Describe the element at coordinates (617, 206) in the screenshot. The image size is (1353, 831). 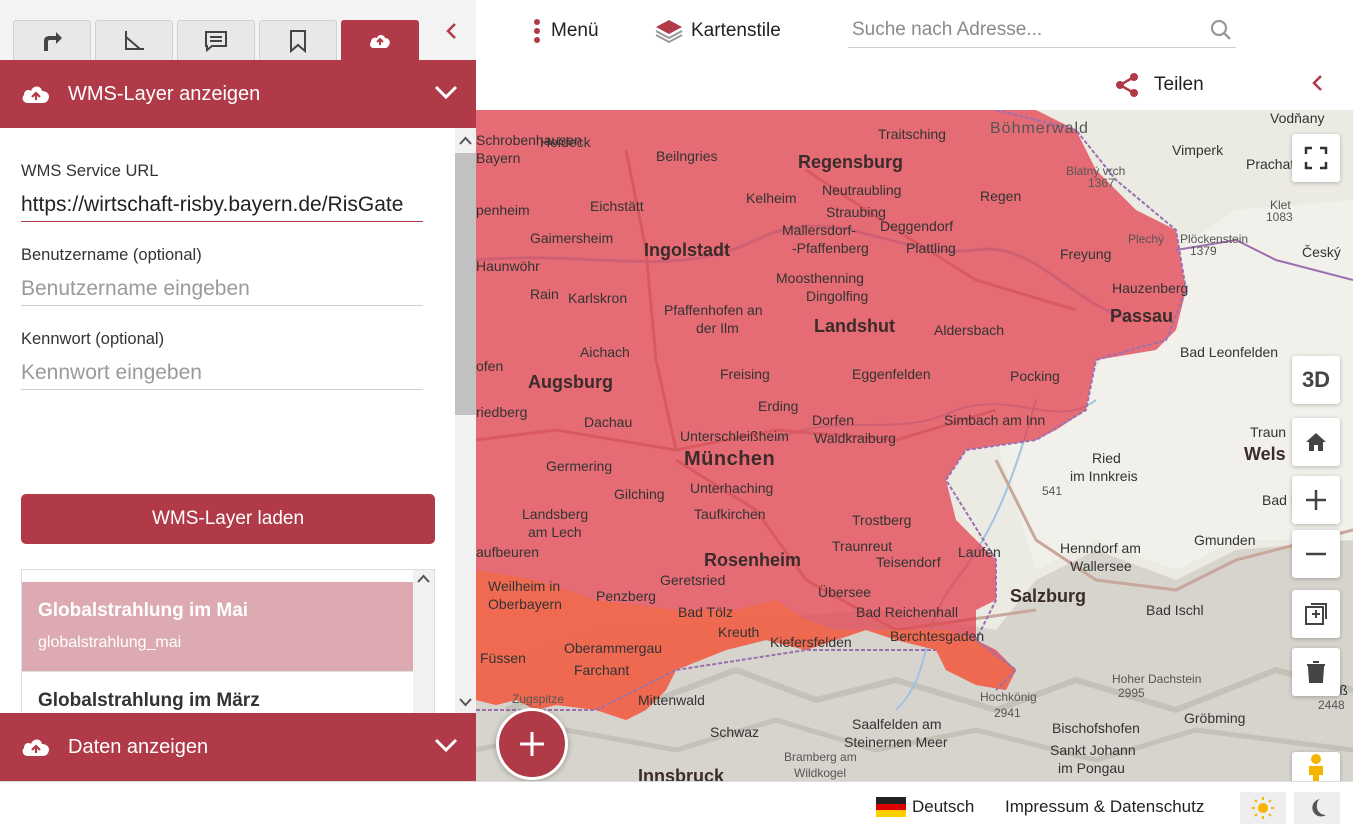
I see `map-label: Eichstätt` at that location.